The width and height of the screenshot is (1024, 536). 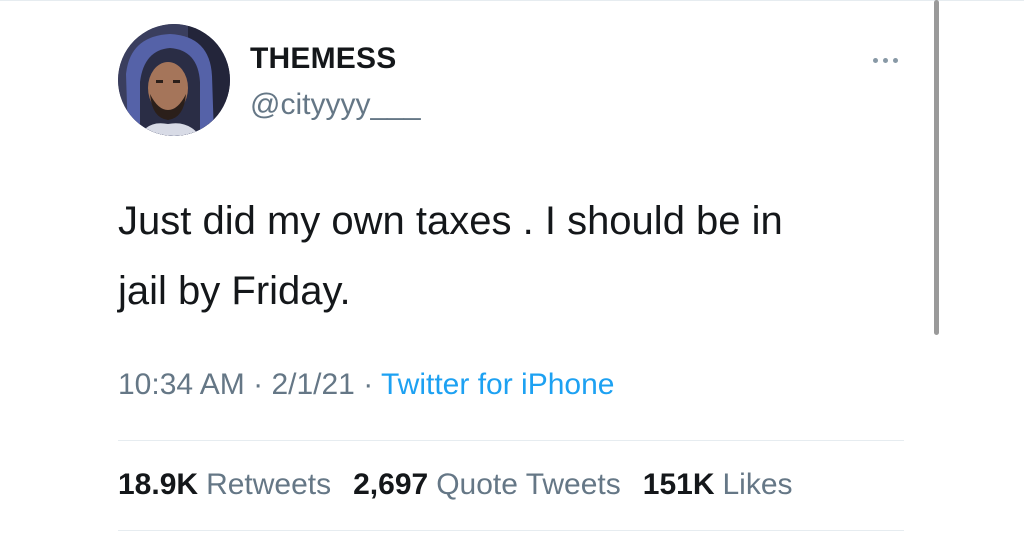 I want to click on avatar, so click(x=174, y=80).